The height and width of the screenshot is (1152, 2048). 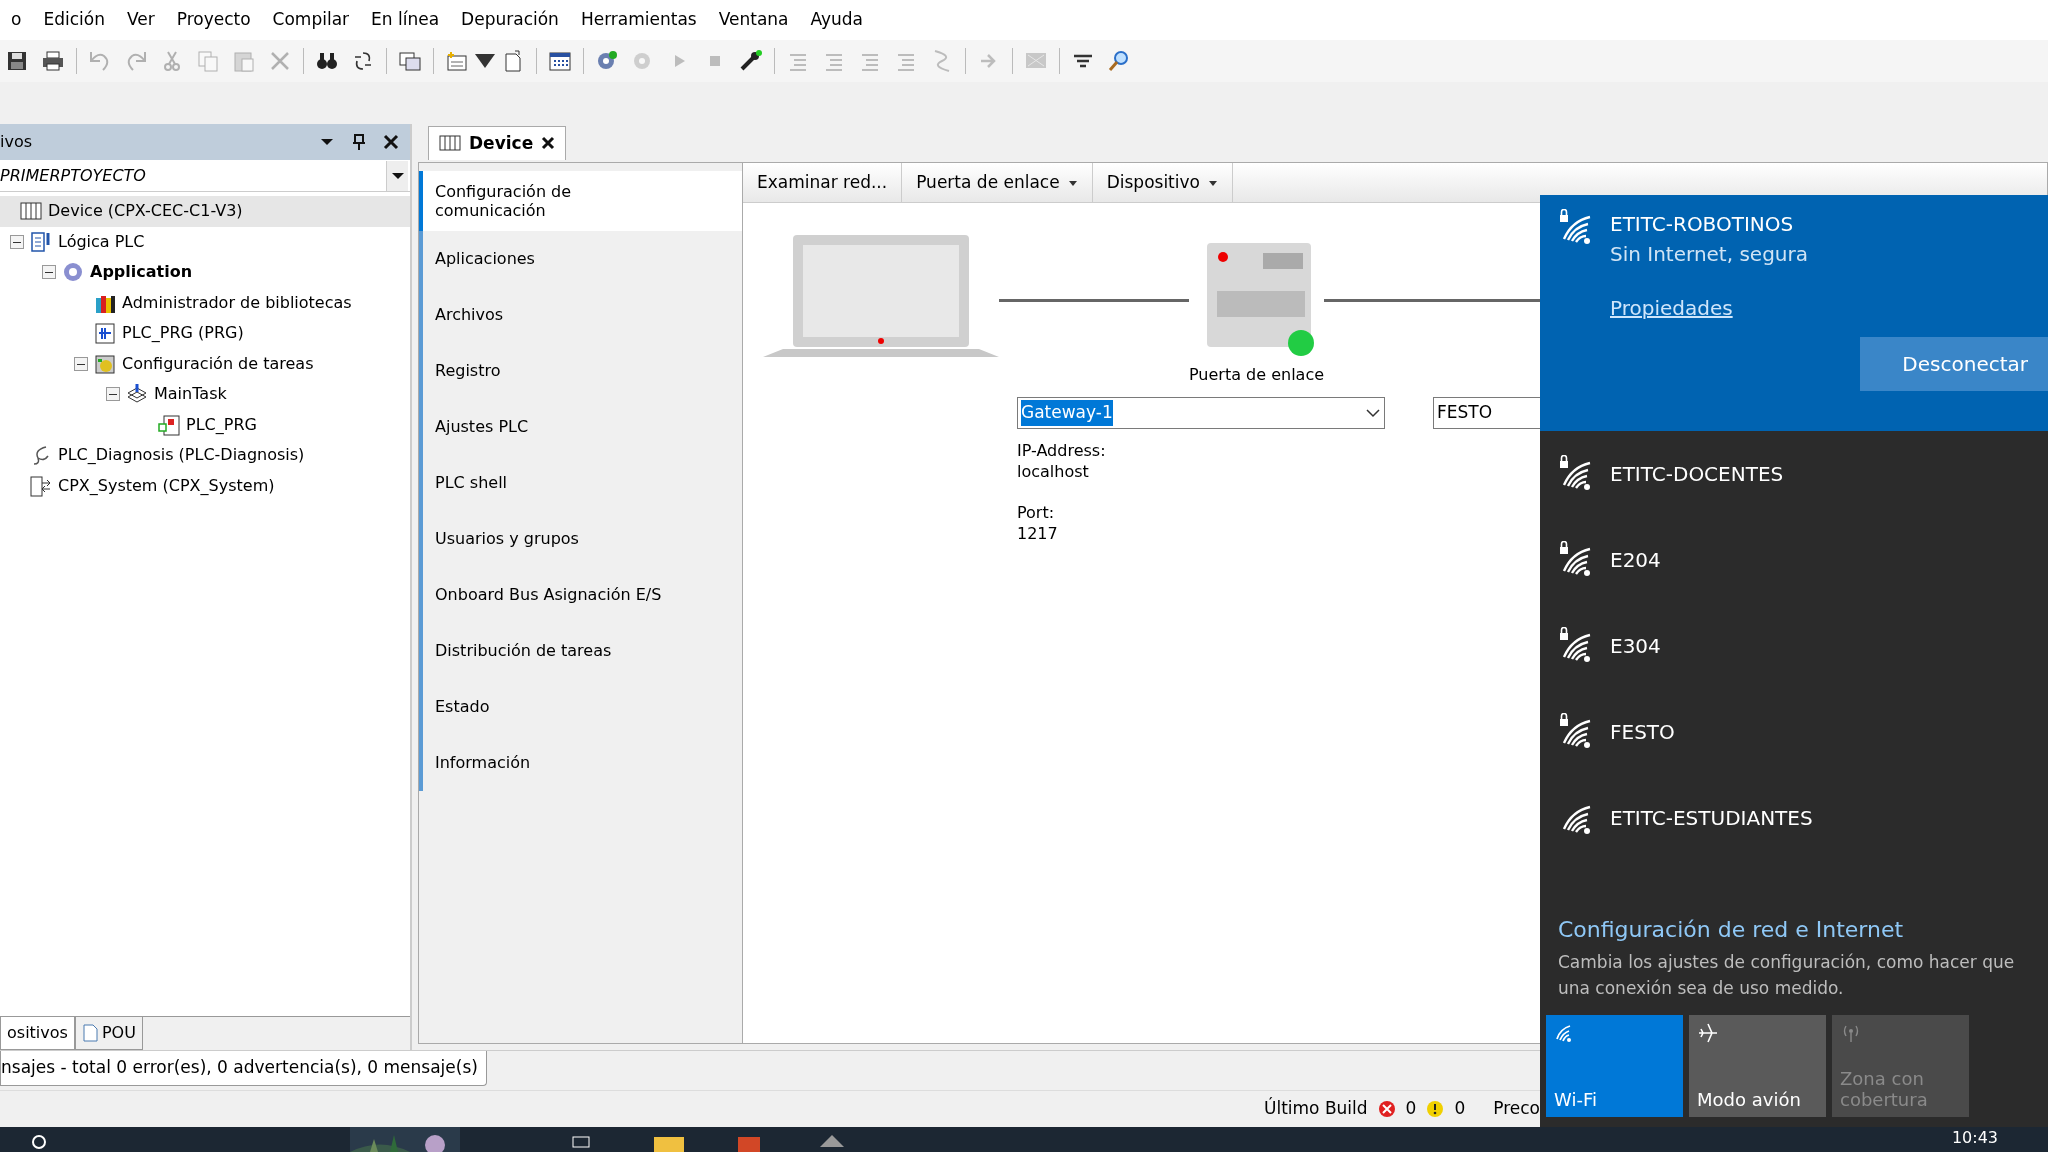 I want to click on calendar-grid-icon, so click(x=560, y=61).